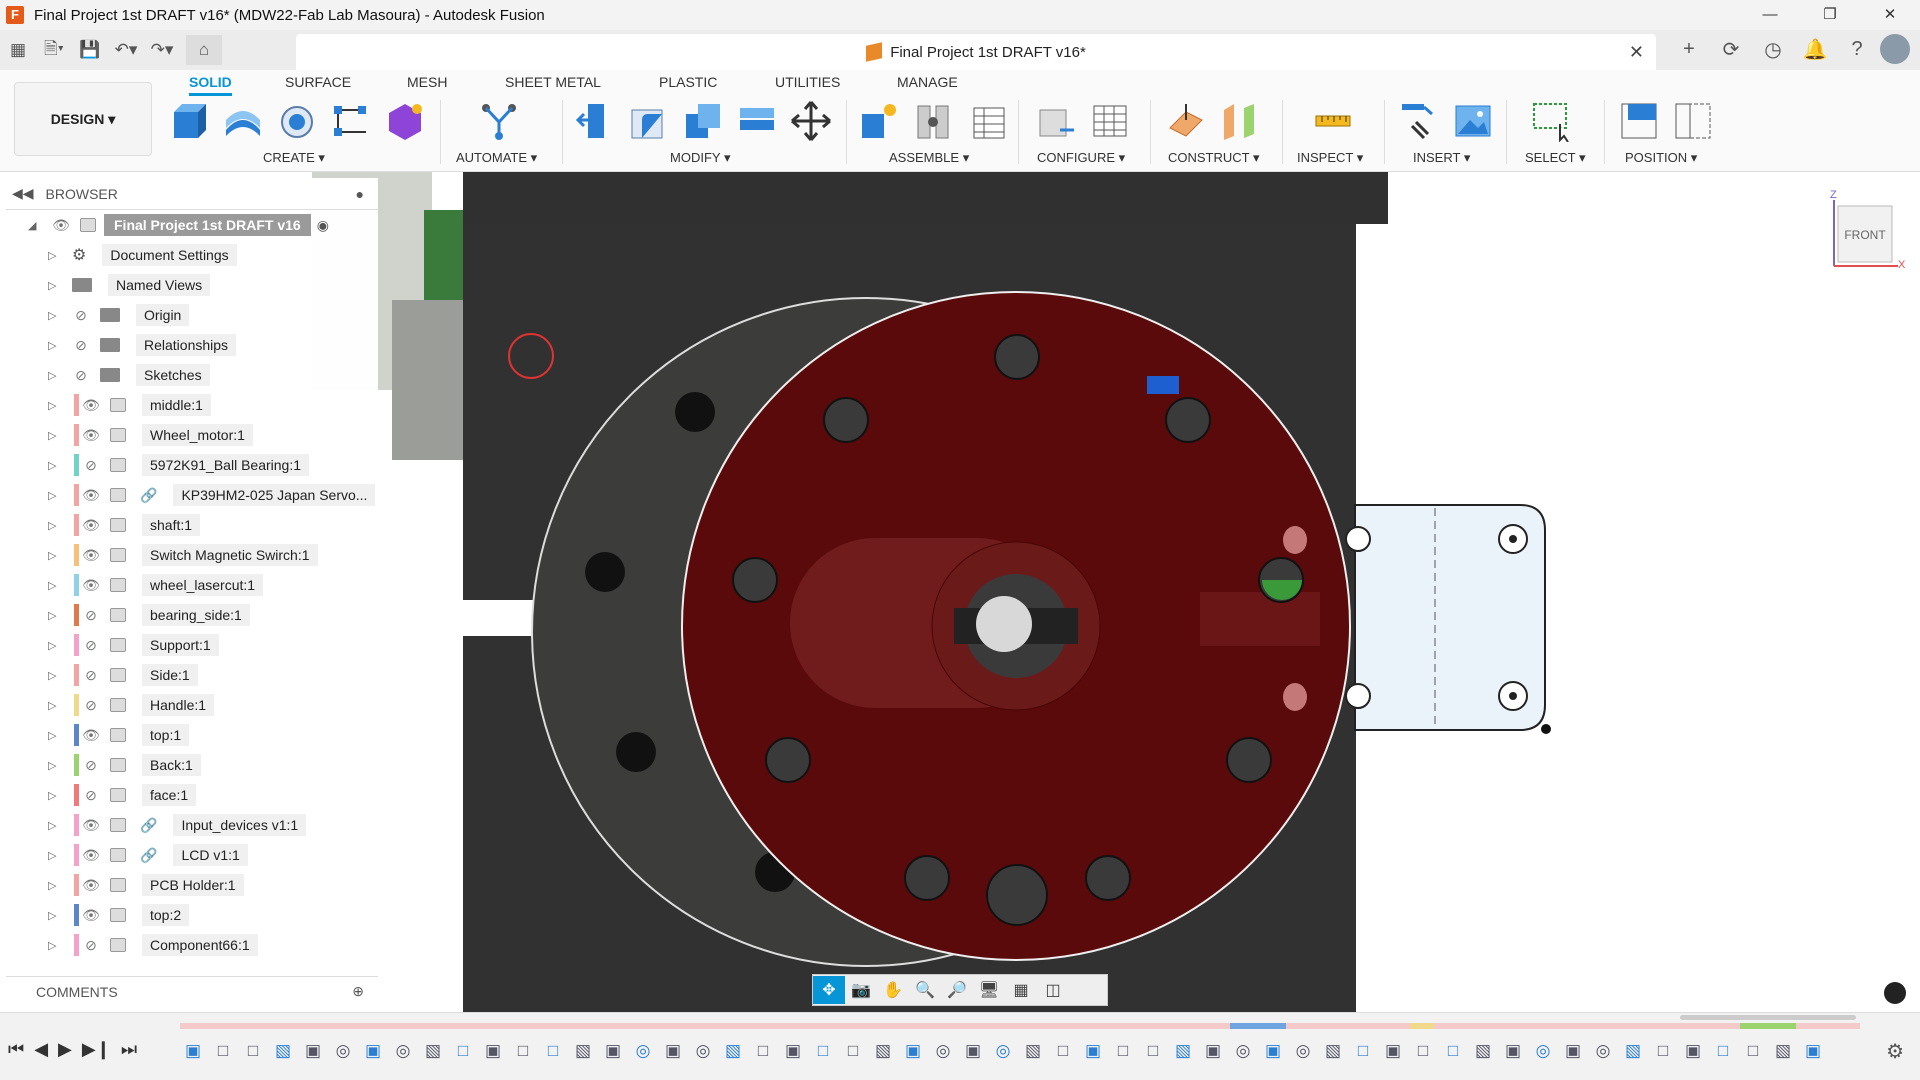 The height and width of the screenshot is (1080, 1920). I want to click on go-to-start-icon: ⏮, so click(16, 1049).